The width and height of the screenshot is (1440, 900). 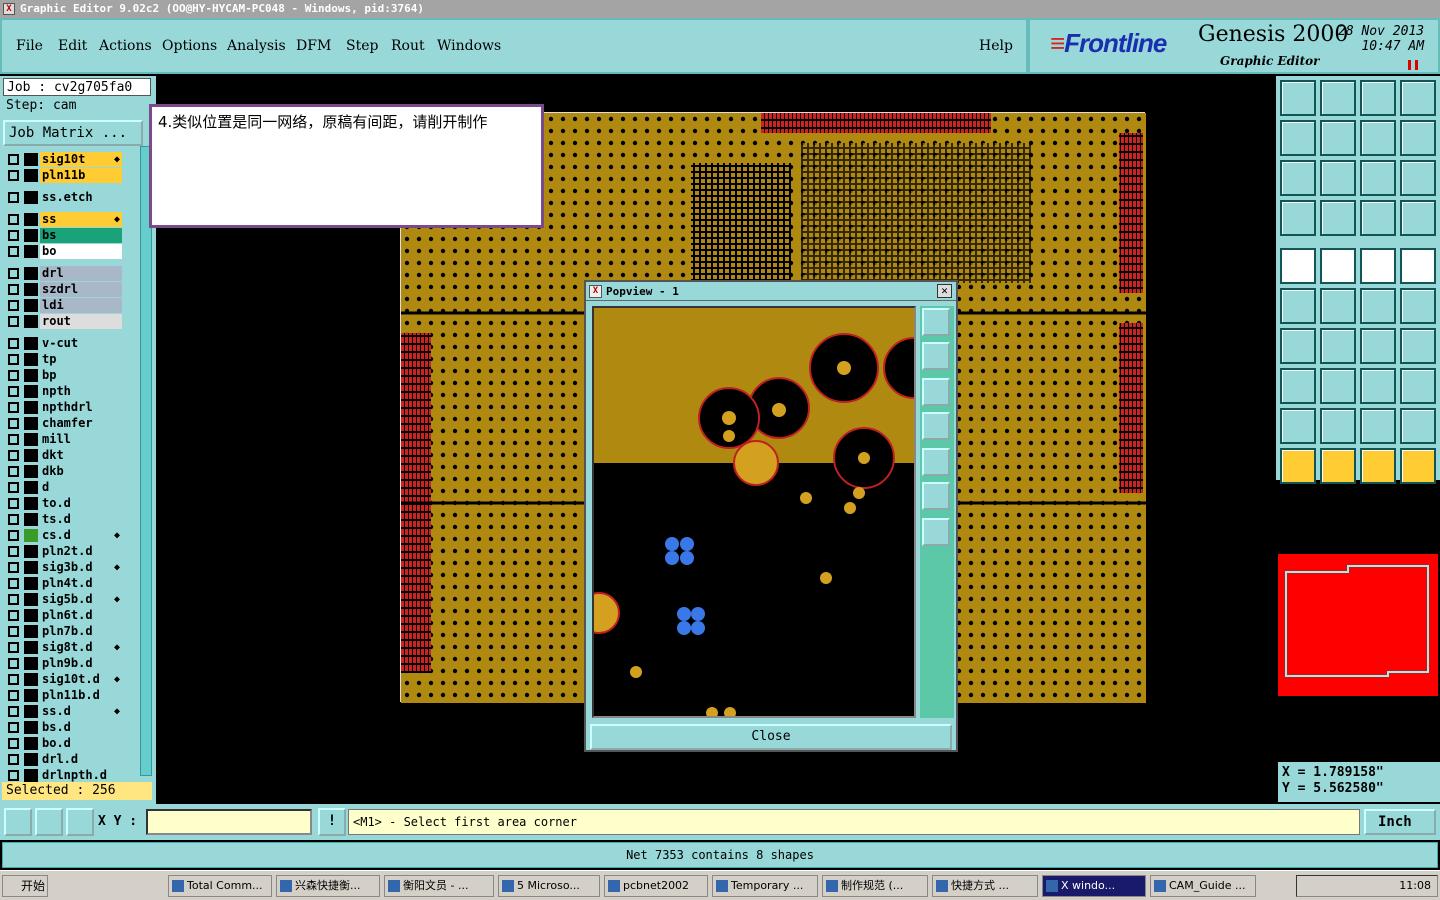 What do you see at coordinates (81, 775) in the screenshot?
I see `layer-name: drlnpth.d` at bounding box center [81, 775].